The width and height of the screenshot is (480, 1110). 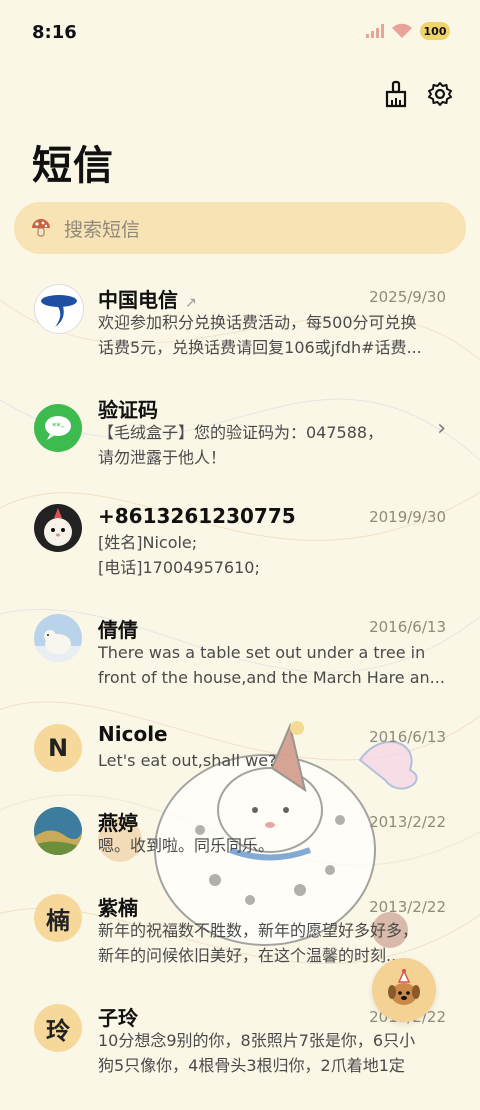 I want to click on gear-icon, so click(x=440, y=94).